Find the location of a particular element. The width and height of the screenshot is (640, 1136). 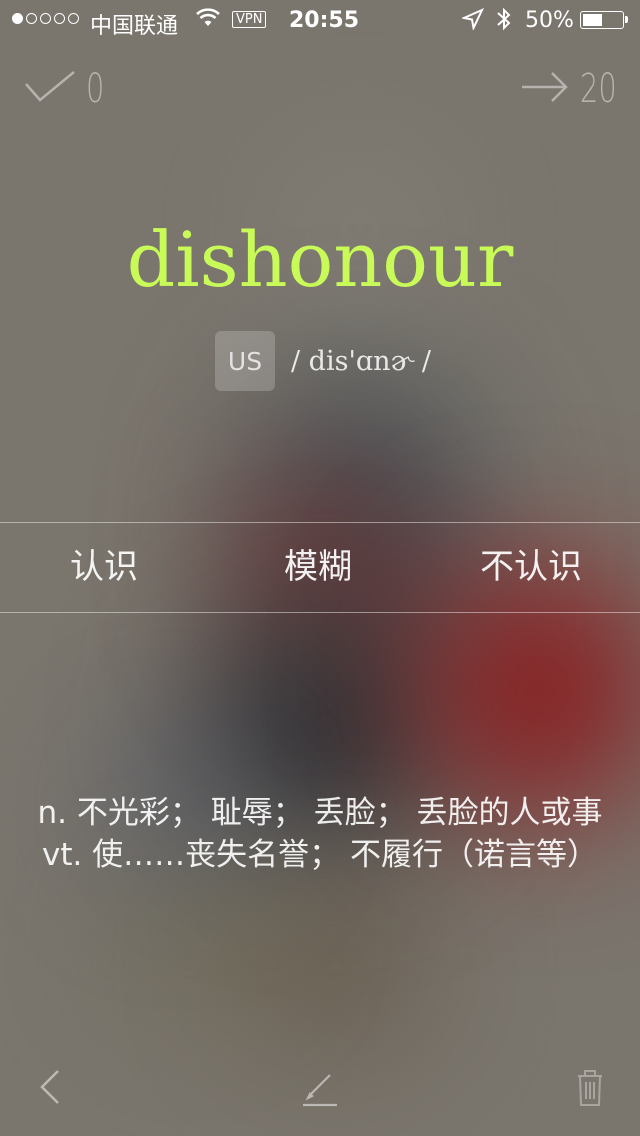

us-pronunciation-button: US is located at coordinates (245, 361).